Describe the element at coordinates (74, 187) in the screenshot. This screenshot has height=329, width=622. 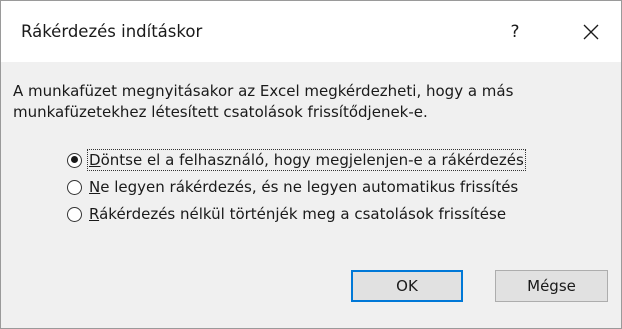
I see `radio-button-no-prompt-no-update` at that location.